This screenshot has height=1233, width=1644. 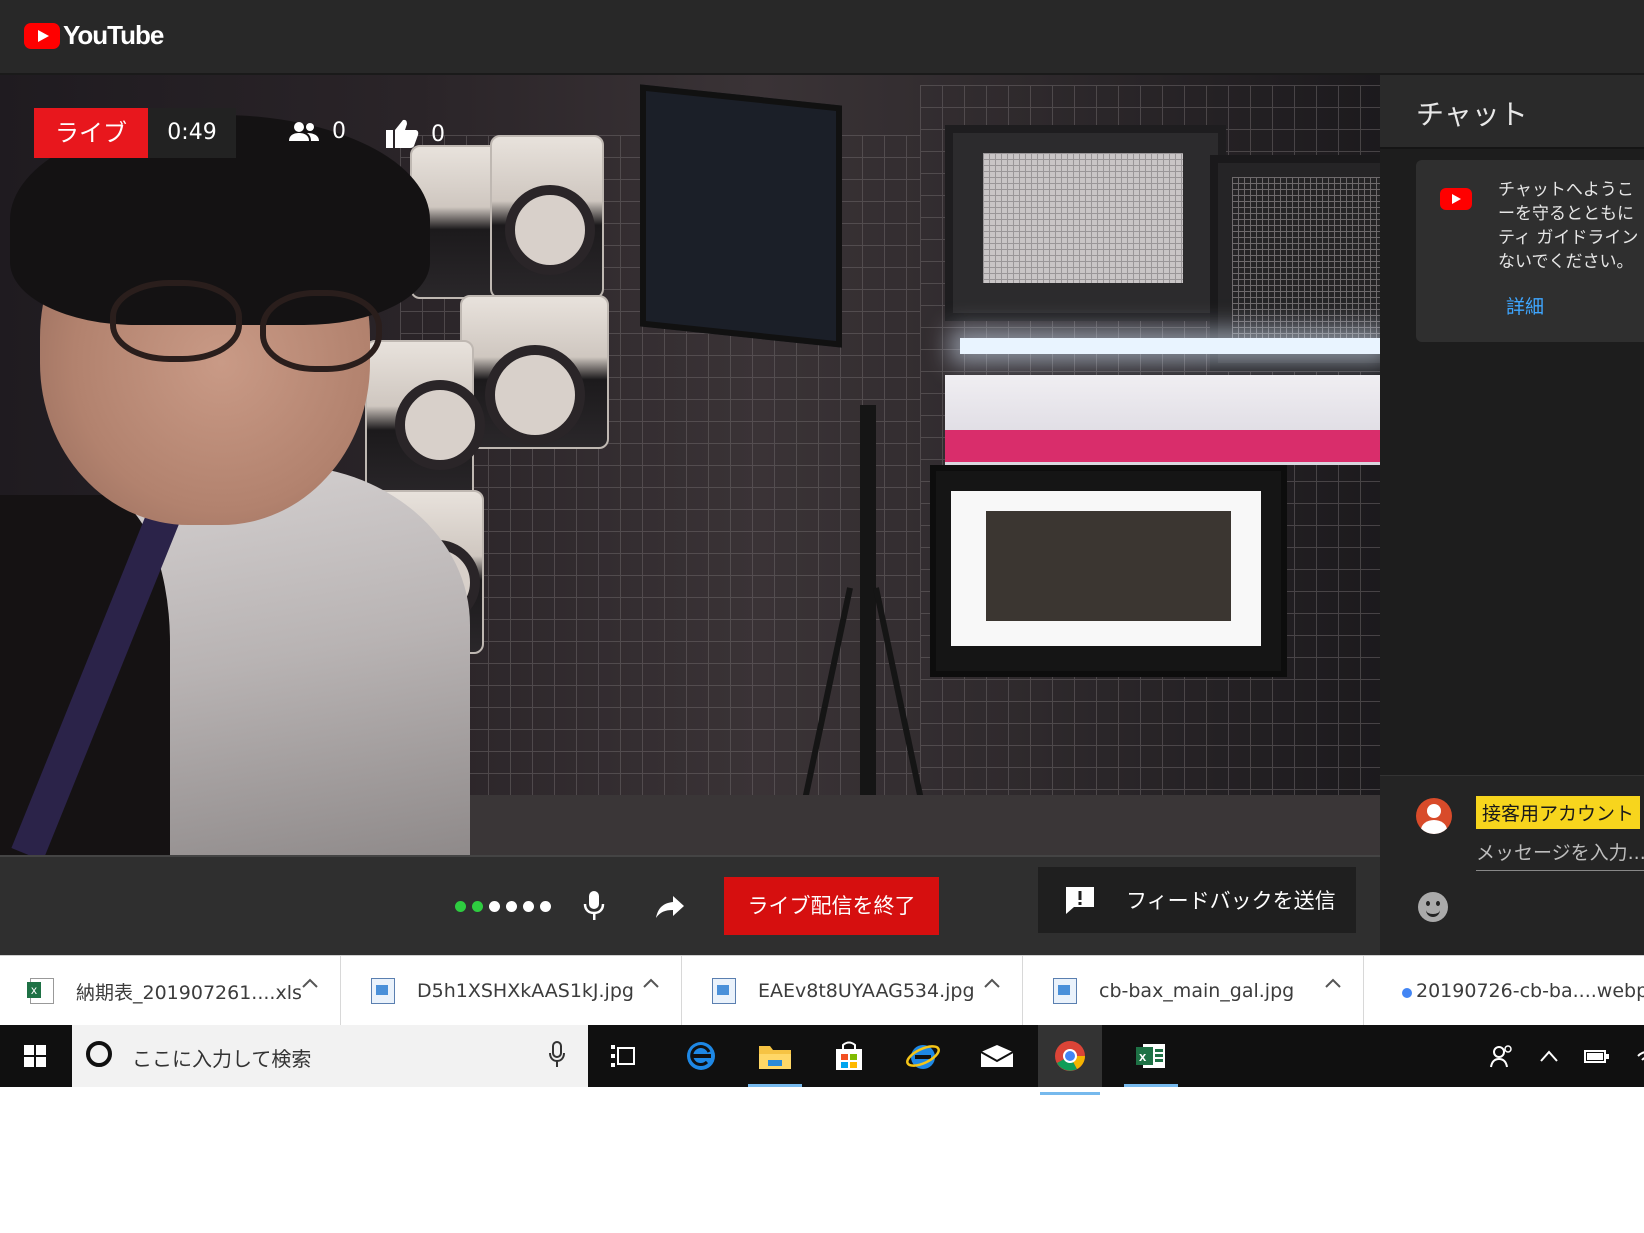 What do you see at coordinates (1085, 223) in the screenshot?
I see `amplifier` at bounding box center [1085, 223].